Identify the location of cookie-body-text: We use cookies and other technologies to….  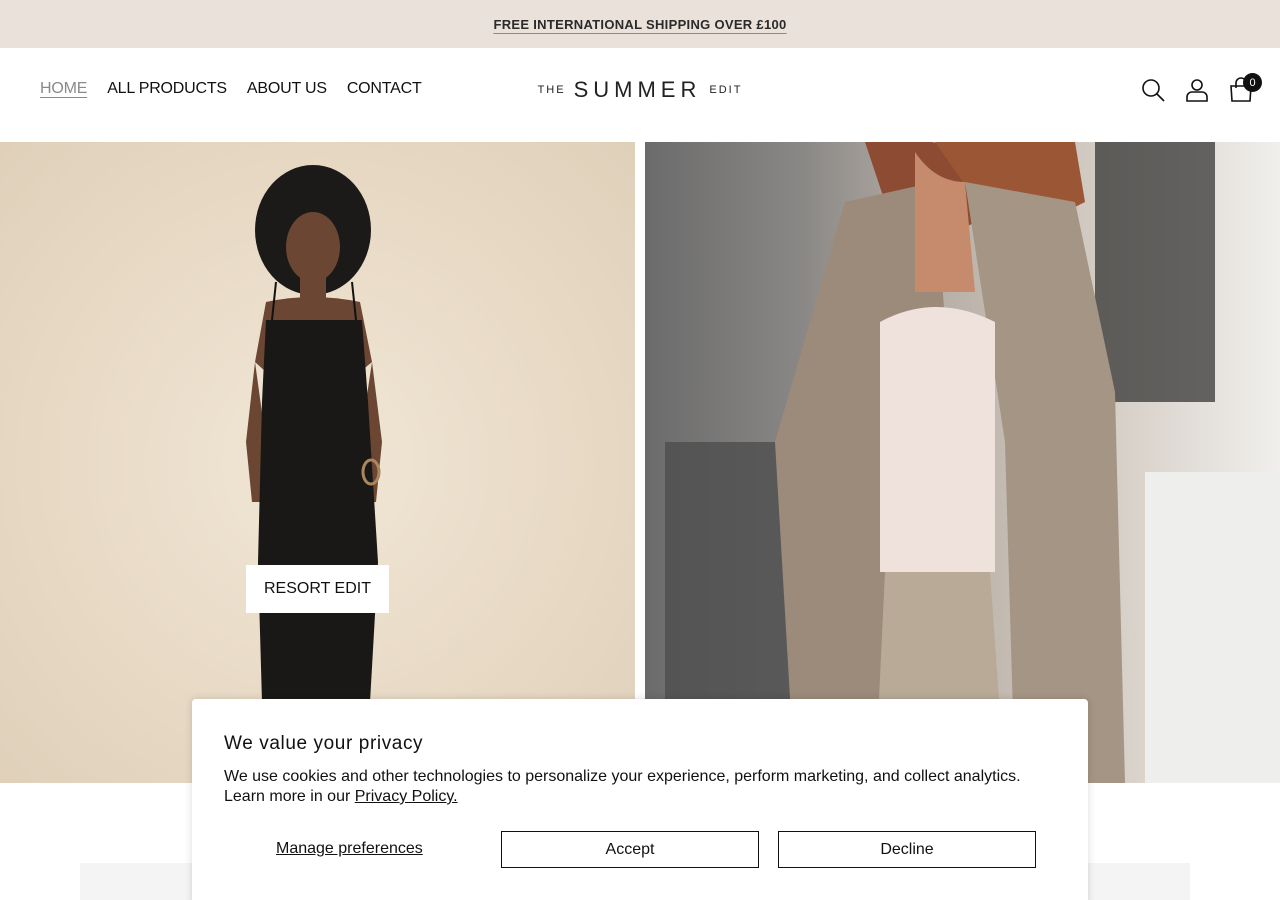
(622, 786).